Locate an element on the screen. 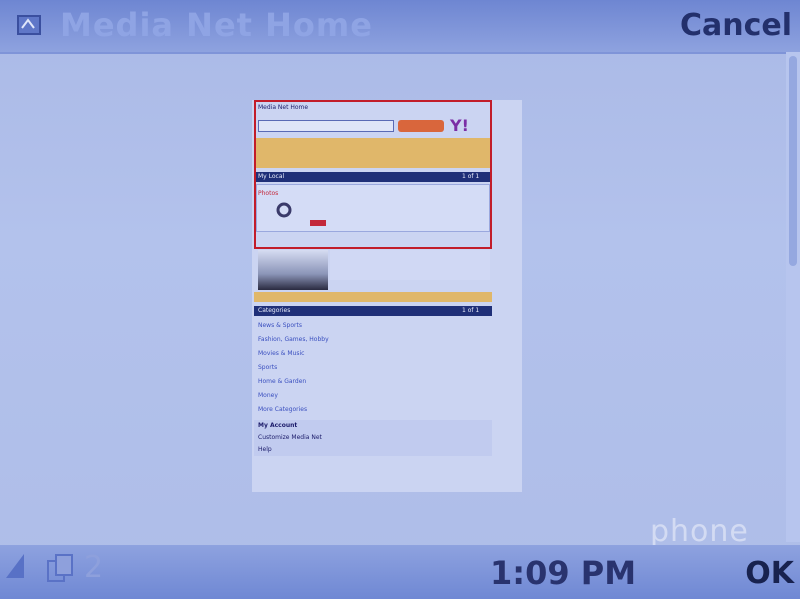  window-title: Media Net Home is located at coordinates (216, 25).